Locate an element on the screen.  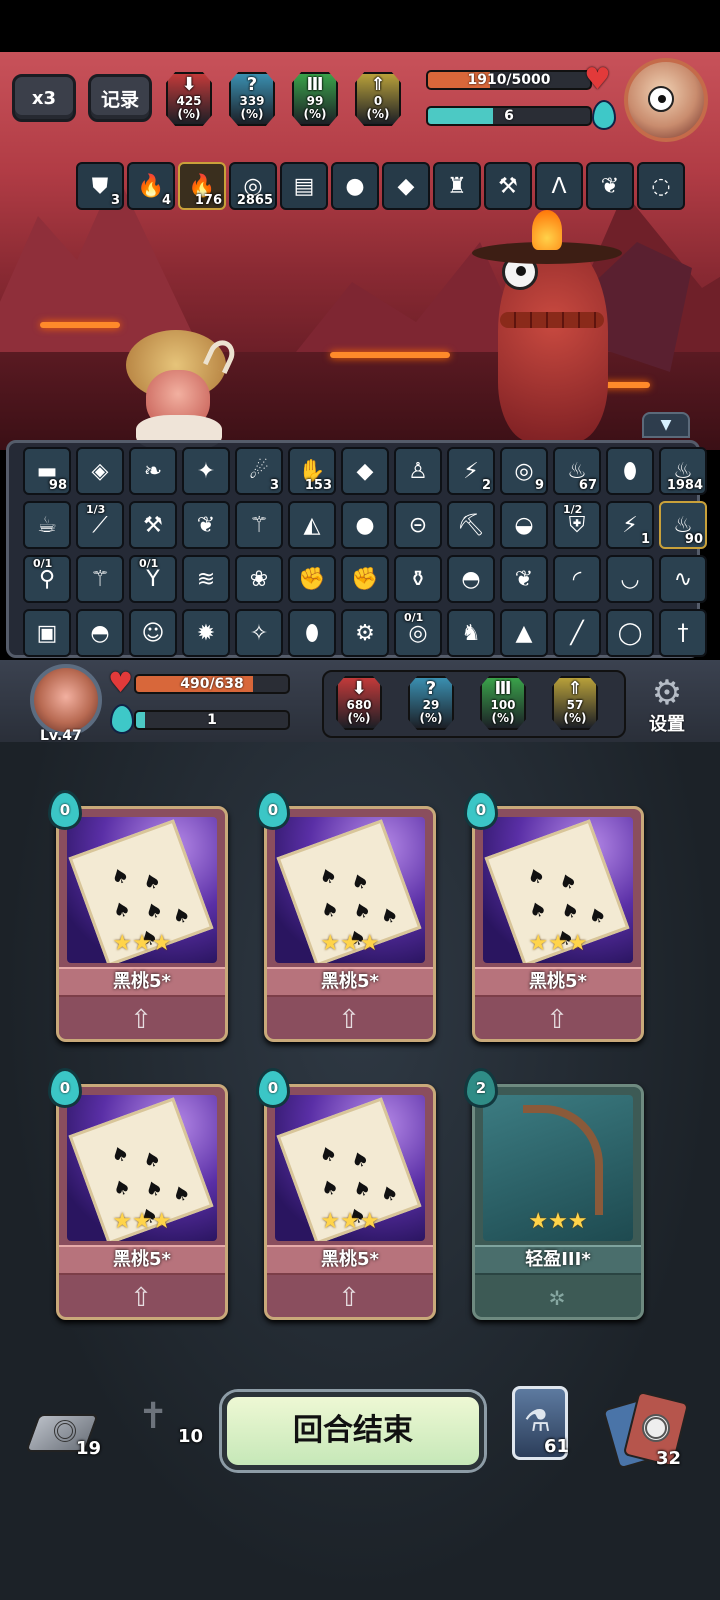
leaf-blade-icon: ❧ is located at coordinates (153, 471).